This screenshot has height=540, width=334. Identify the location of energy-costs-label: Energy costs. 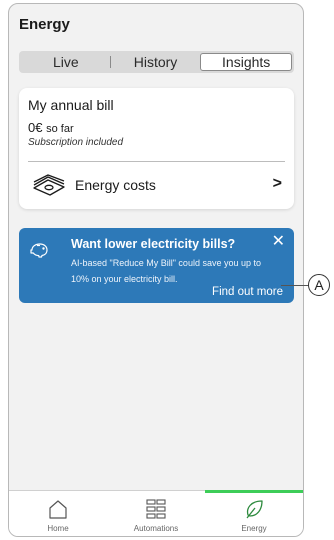
(115, 185).